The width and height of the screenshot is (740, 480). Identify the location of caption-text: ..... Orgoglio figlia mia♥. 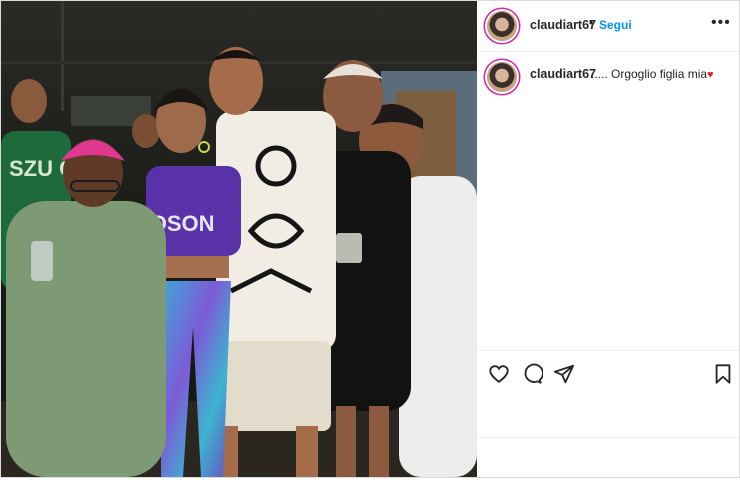
(652, 74).